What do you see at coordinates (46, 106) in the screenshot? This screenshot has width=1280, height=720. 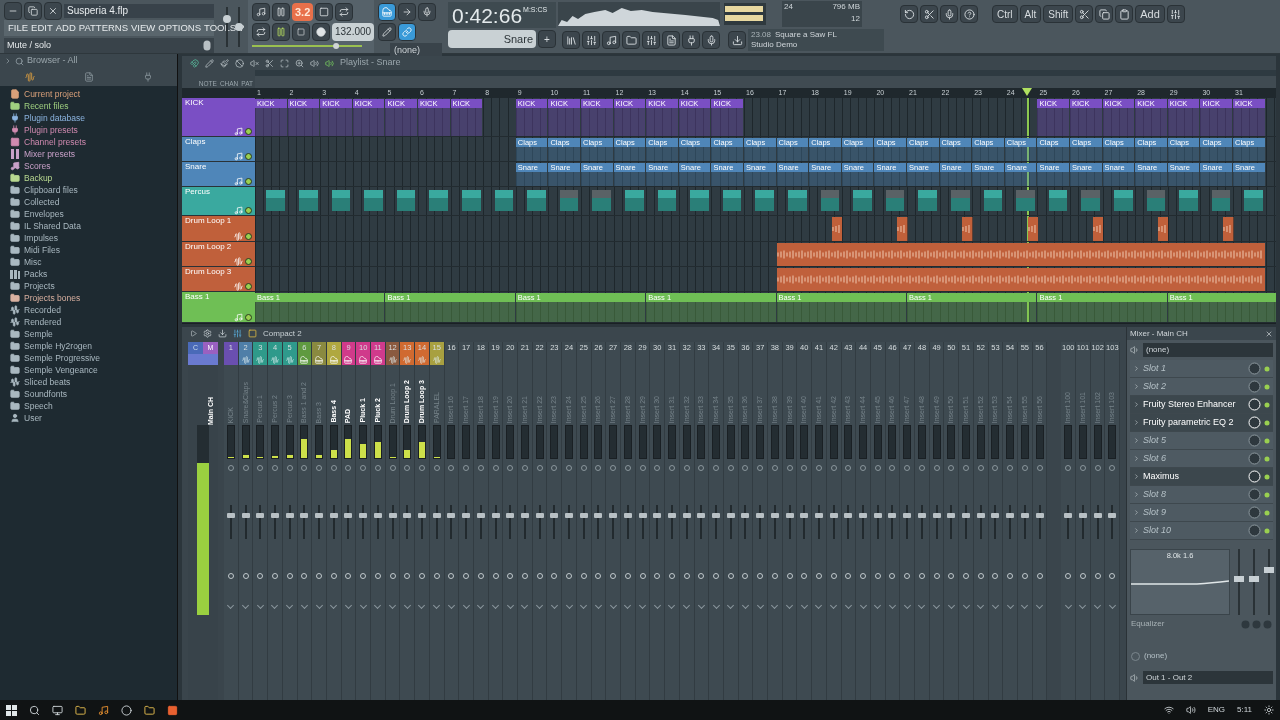 I see `browser-item: Recent files` at bounding box center [46, 106].